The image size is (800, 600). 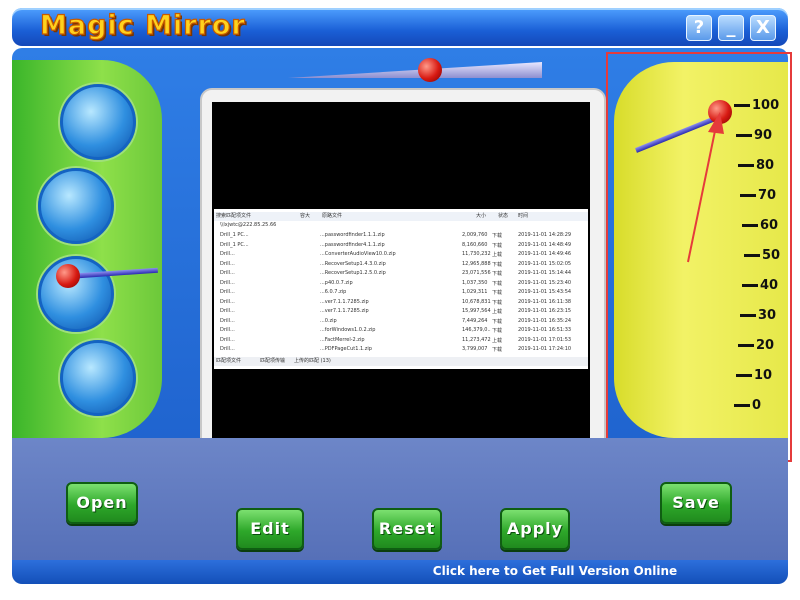 What do you see at coordinates (476, 263) in the screenshot?
I see `table-cell: 12,965,888` at bounding box center [476, 263].